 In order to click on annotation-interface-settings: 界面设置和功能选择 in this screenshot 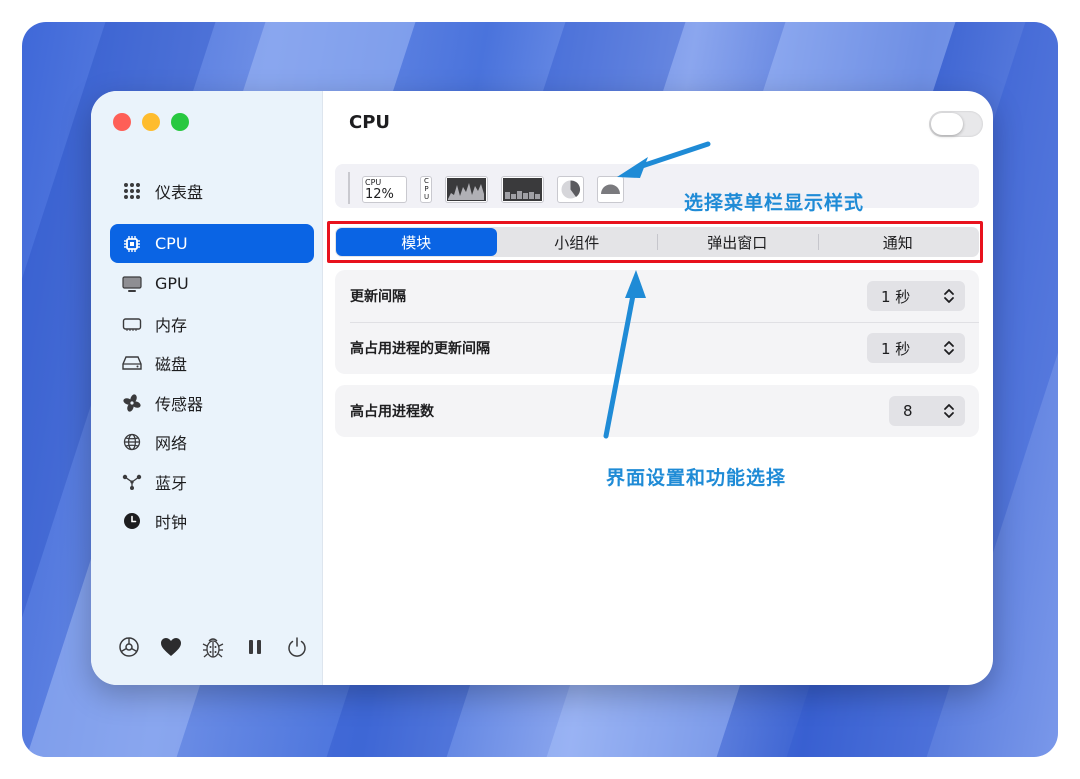, I will do `click(696, 478)`.